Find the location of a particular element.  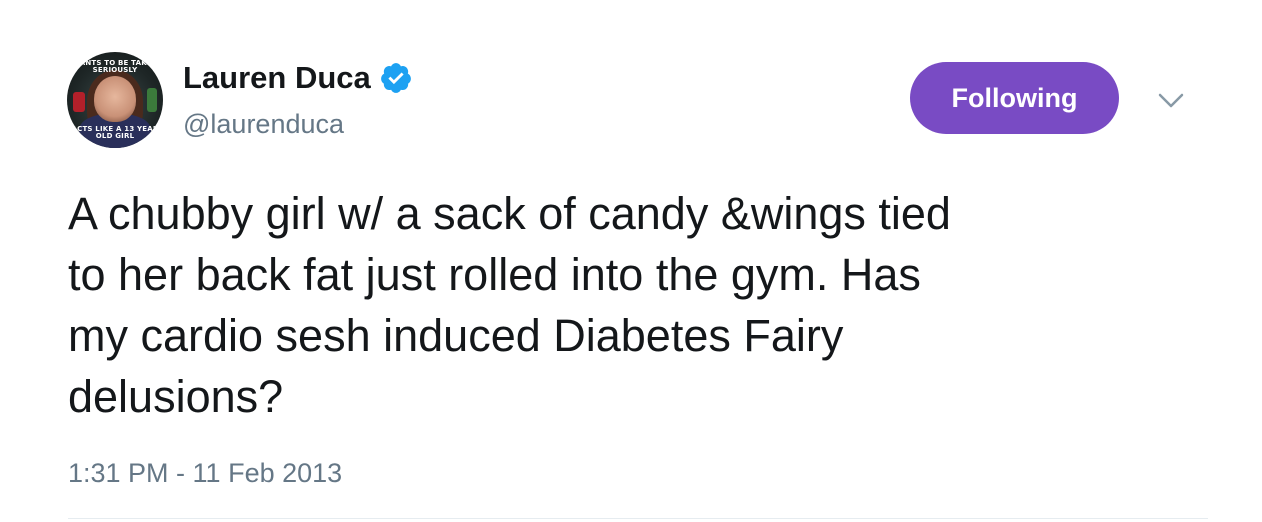

author-display-name: Lauren Duca is located at coordinates (277, 78).